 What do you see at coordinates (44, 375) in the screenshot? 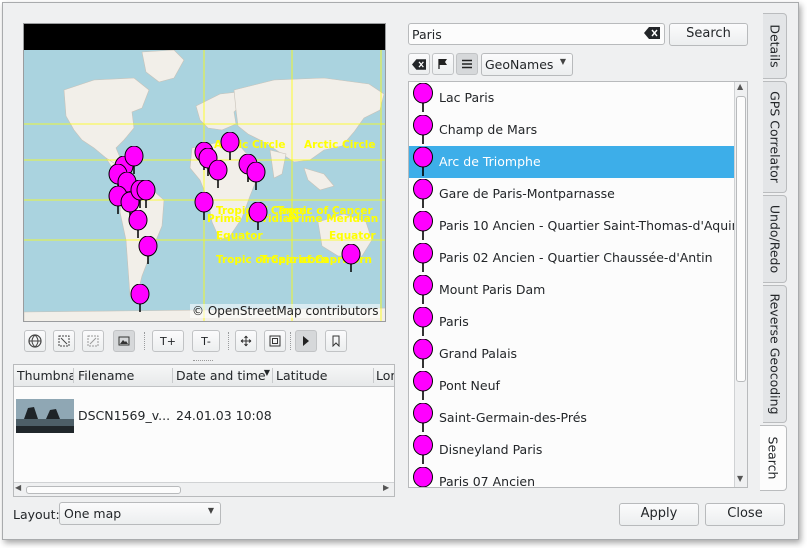
I see `column-header-thumbnail: Thumbnail` at bounding box center [44, 375].